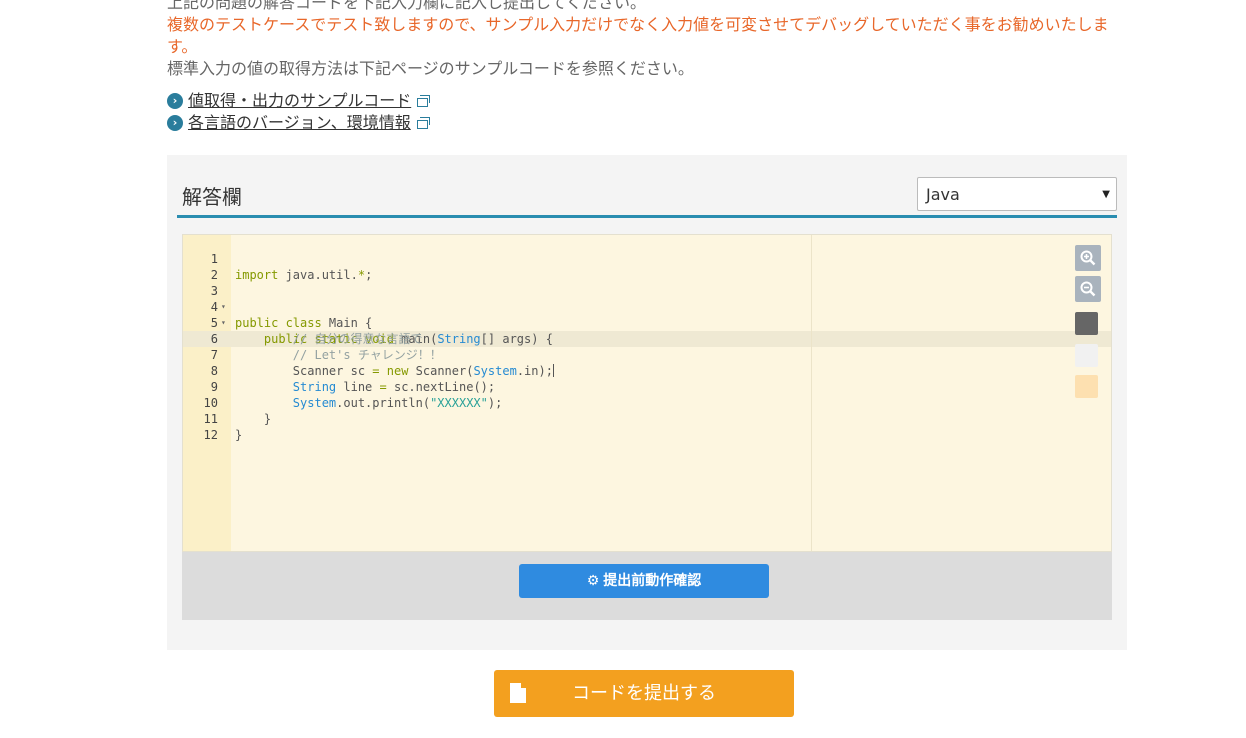  What do you see at coordinates (943, 194) in the screenshot?
I see `language-select-value: Java` at bounding box center [943, 194].